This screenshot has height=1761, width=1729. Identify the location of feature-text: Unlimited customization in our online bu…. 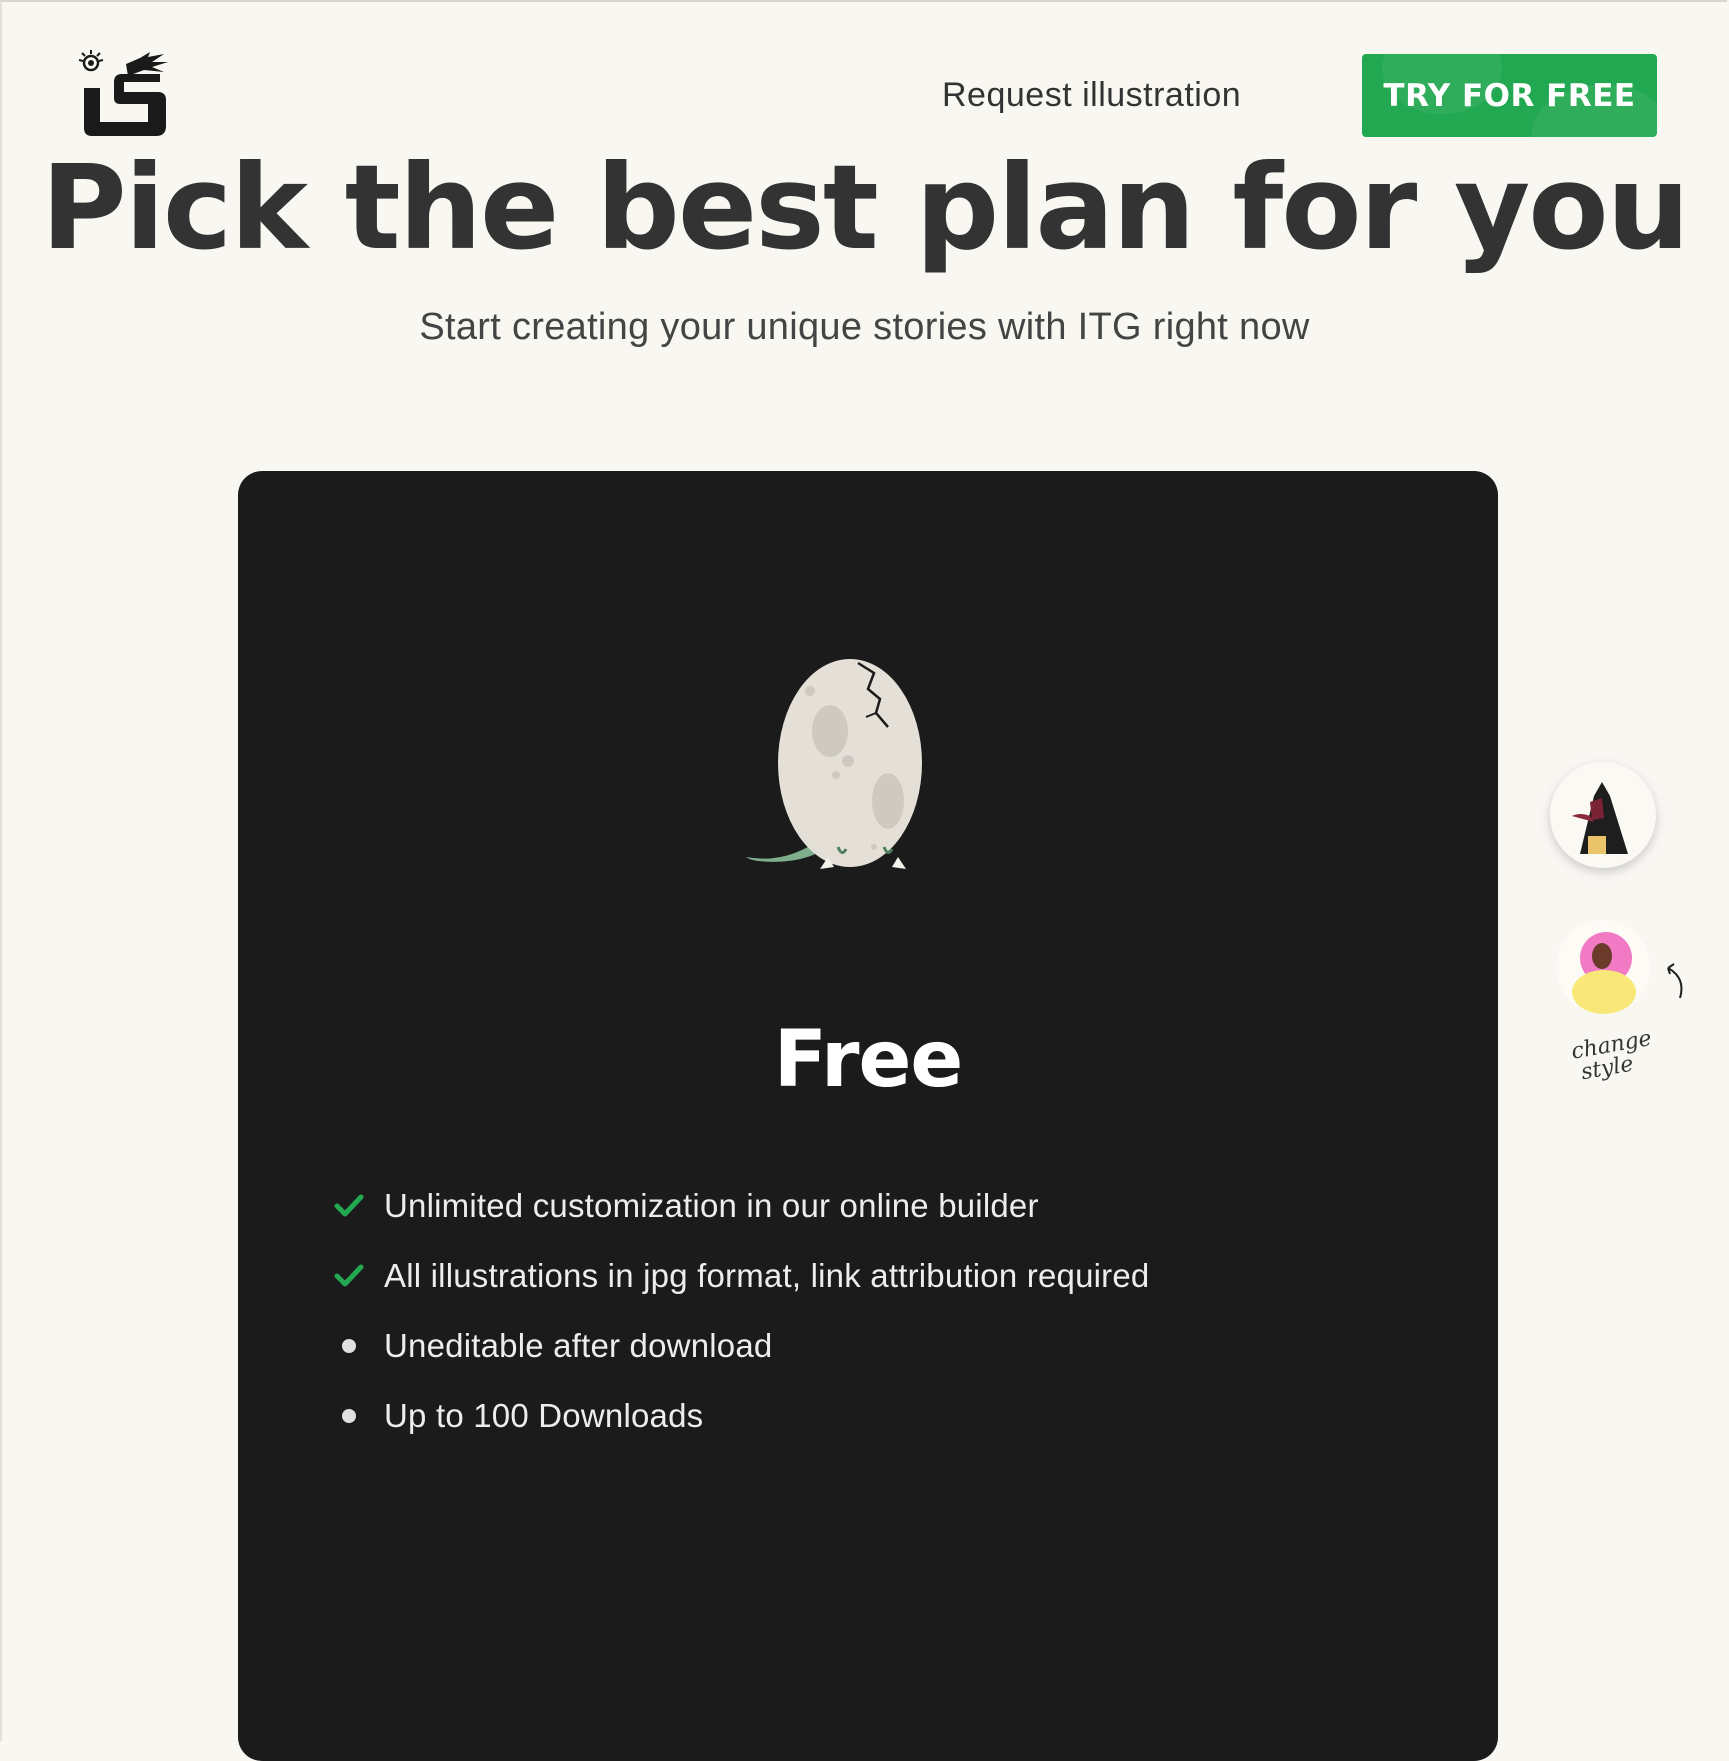
(711, 1205).